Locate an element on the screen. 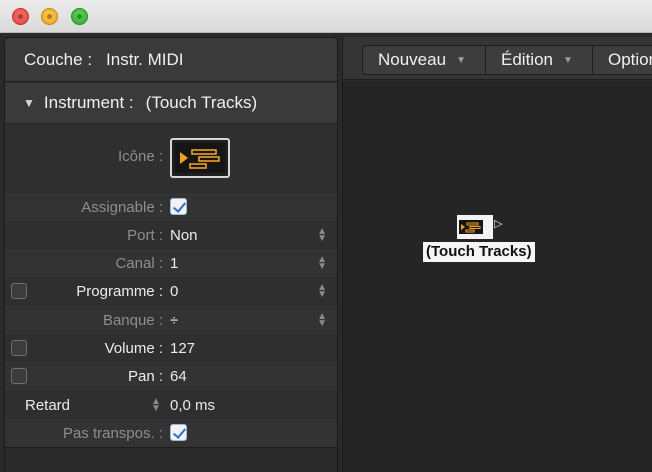 The image size is (652, 472). pas-transpos-row: Pas transpos. : is located at coordinates (171, 433).